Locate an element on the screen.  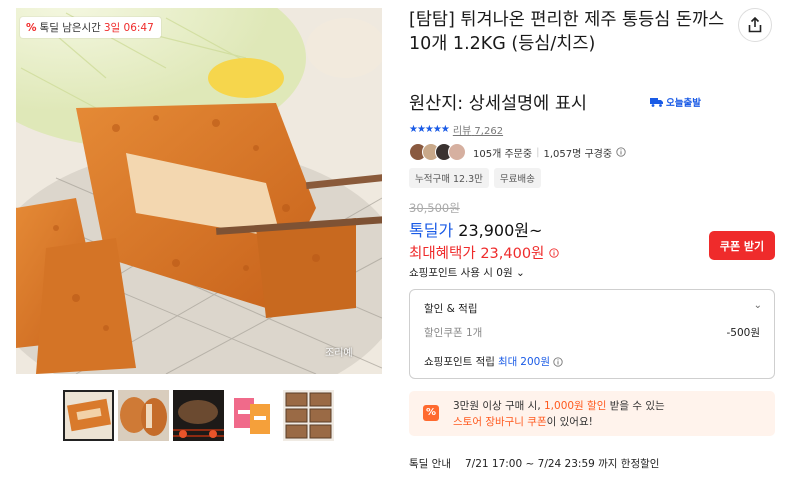
deal-price: 톡딜가 23,900원~ is located at coordinates (475, 229).